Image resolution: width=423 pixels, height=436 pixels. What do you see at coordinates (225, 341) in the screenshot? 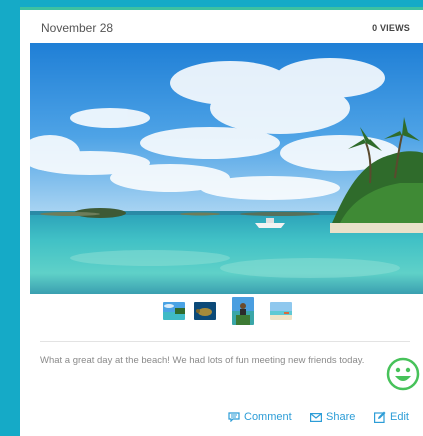
I see `divider` at bounding box center [225, 341].